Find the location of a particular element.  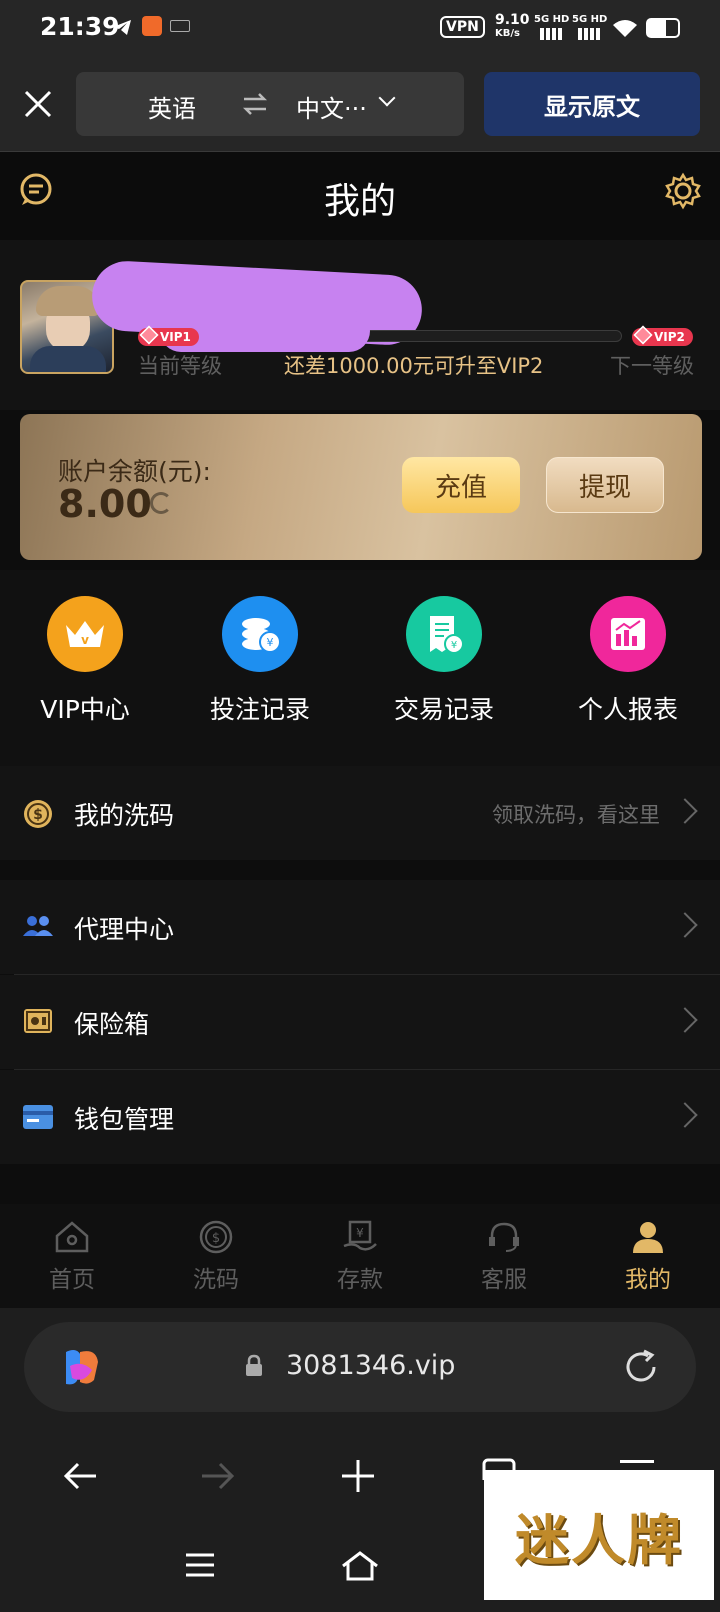

watermark-text: 迷人牌 is located at coordinates (599, 1539).